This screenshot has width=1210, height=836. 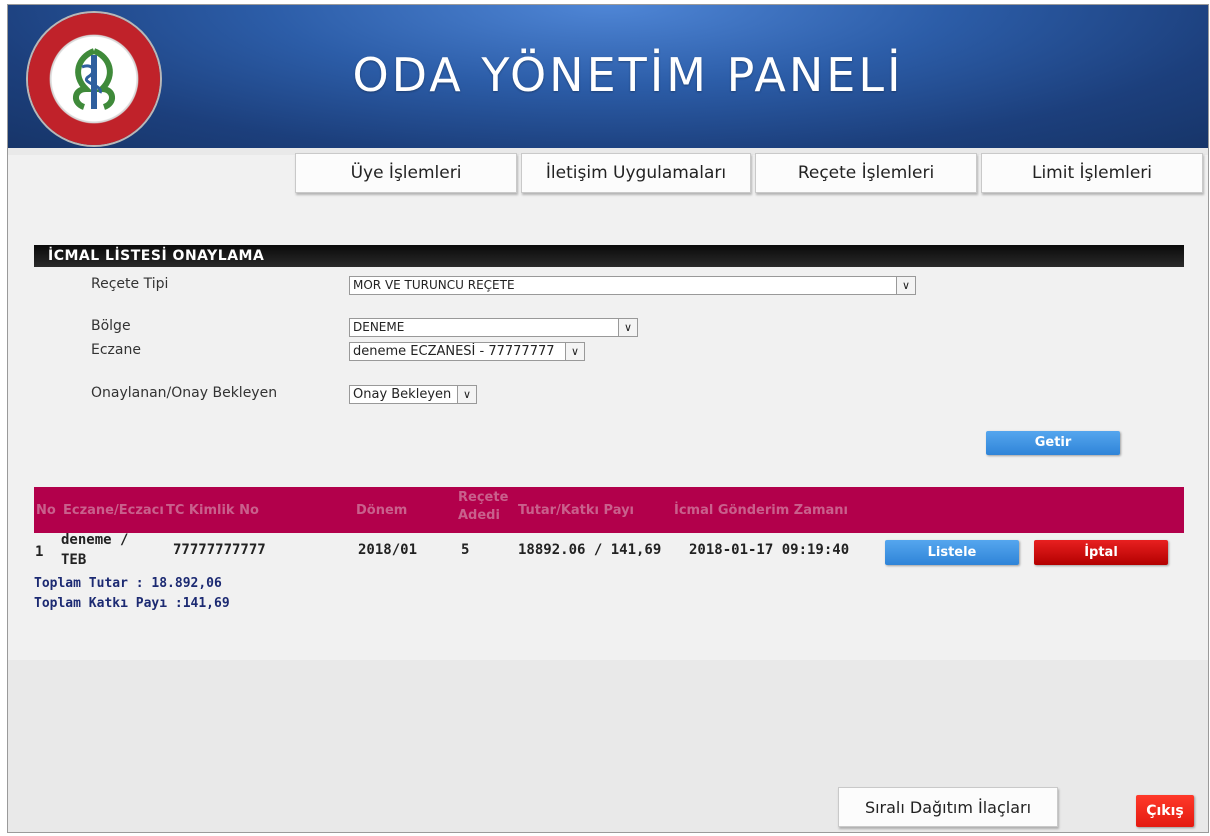 I want to click on th-adet: Reçete Adedi, so click(x=483, y=506).